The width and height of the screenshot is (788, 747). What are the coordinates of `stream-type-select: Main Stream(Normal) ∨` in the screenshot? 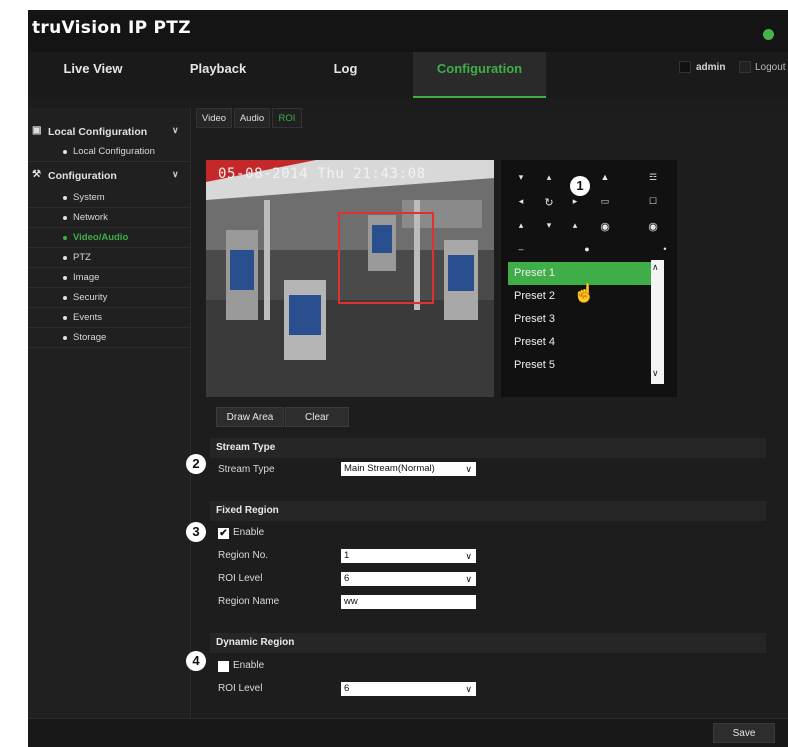 It's located at (408, 469).